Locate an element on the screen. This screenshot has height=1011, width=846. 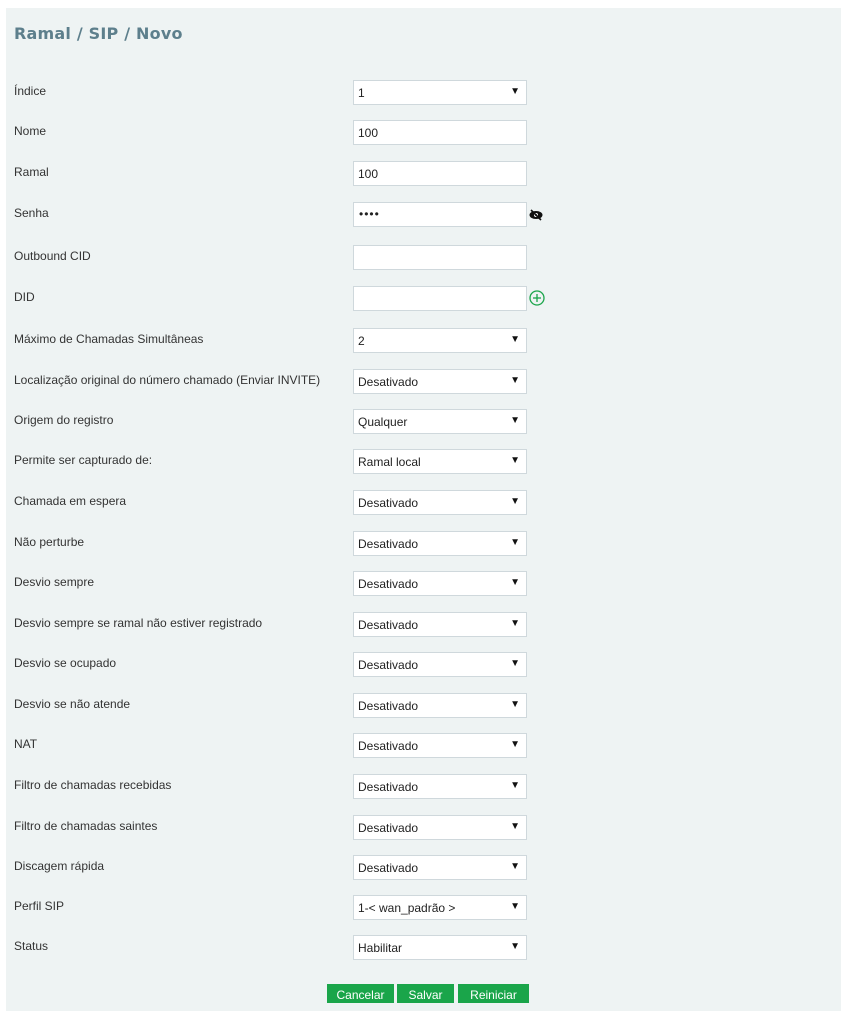
perfil-sip-label: Perfil SIP is located at coordinates (39, 906).